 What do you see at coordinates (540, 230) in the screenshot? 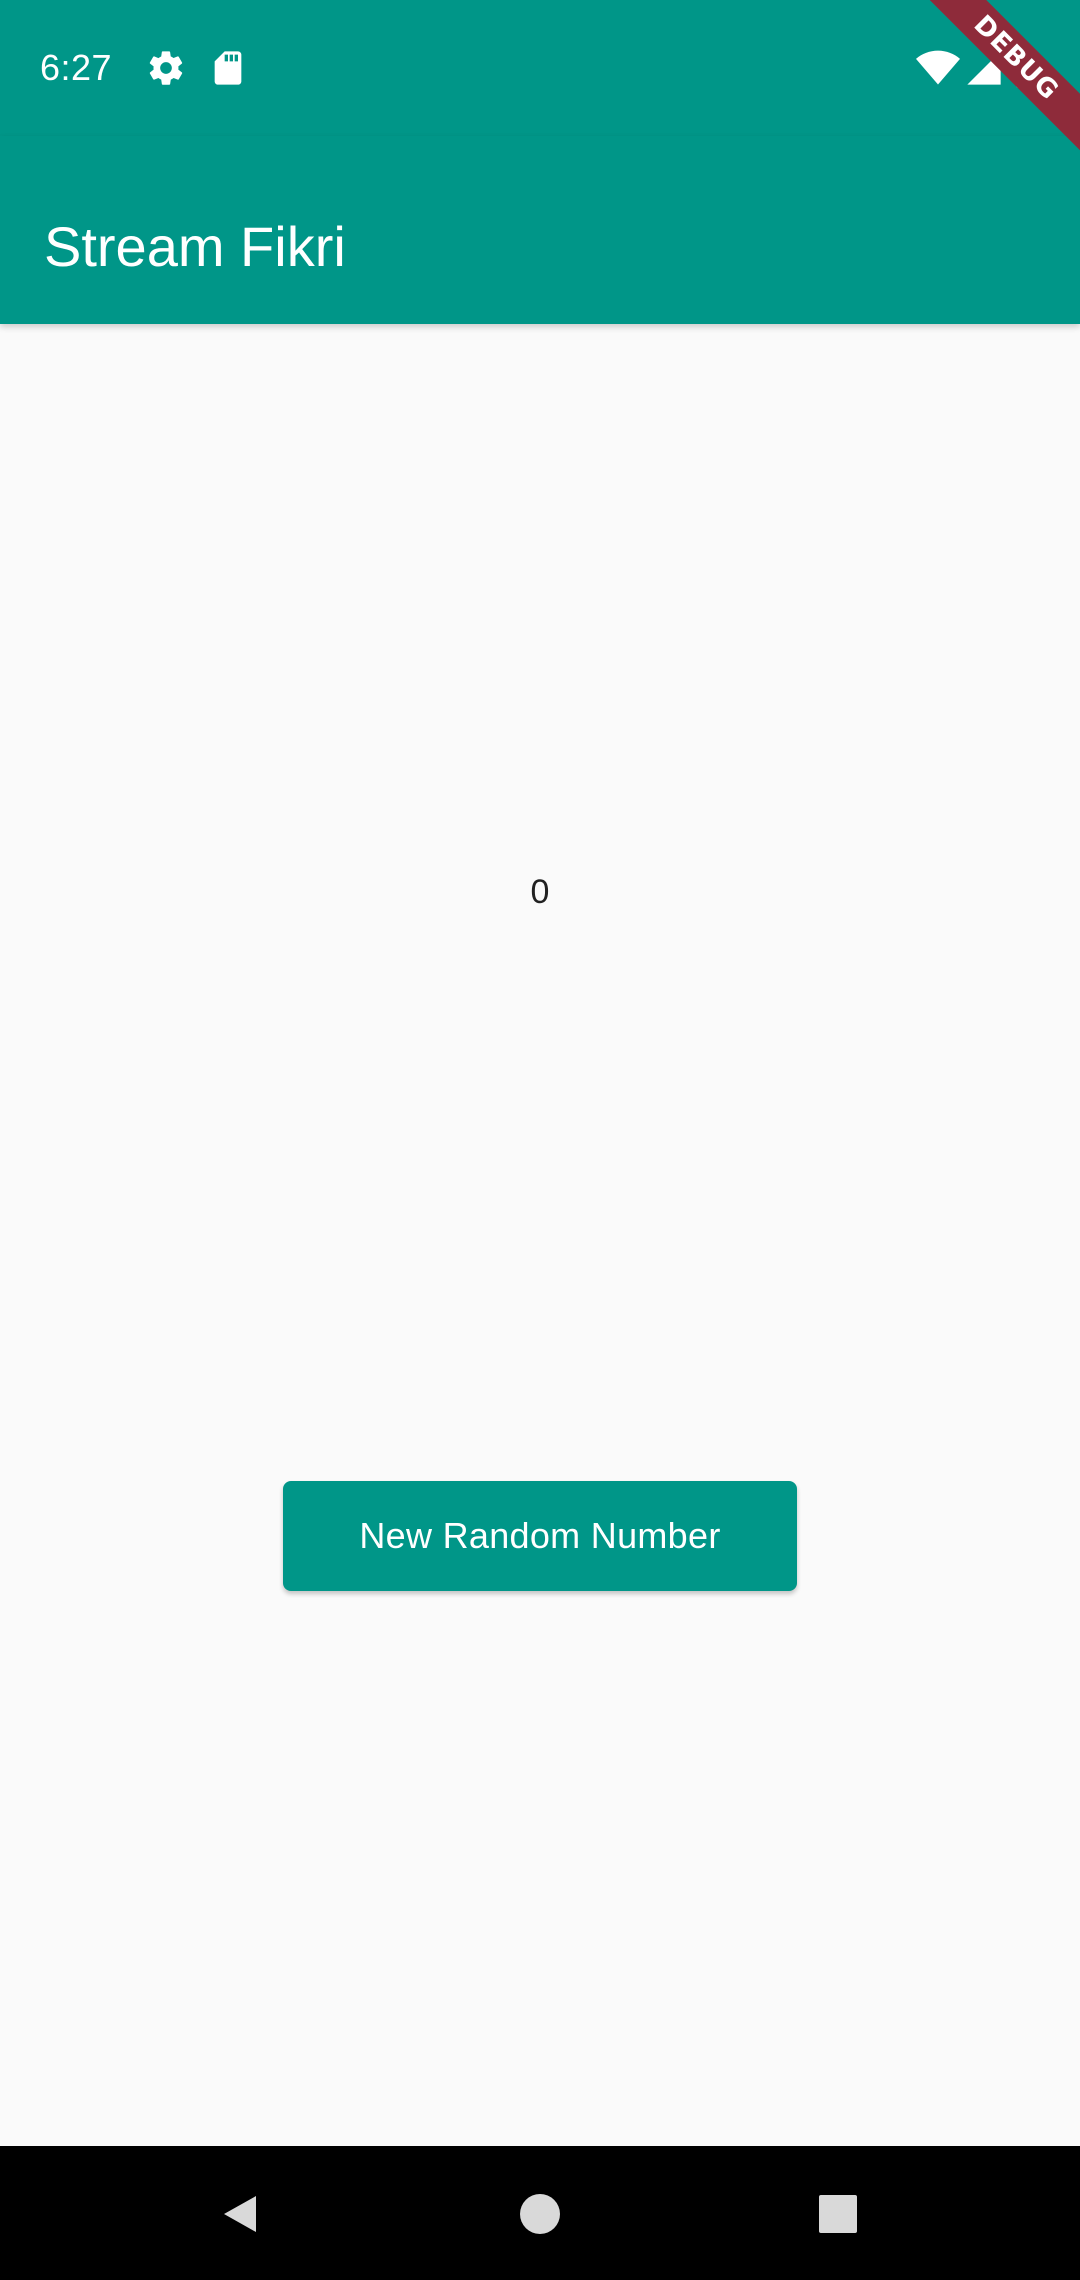
I see `app-bar: Stream Fikri` at bounding box center [540, 230].